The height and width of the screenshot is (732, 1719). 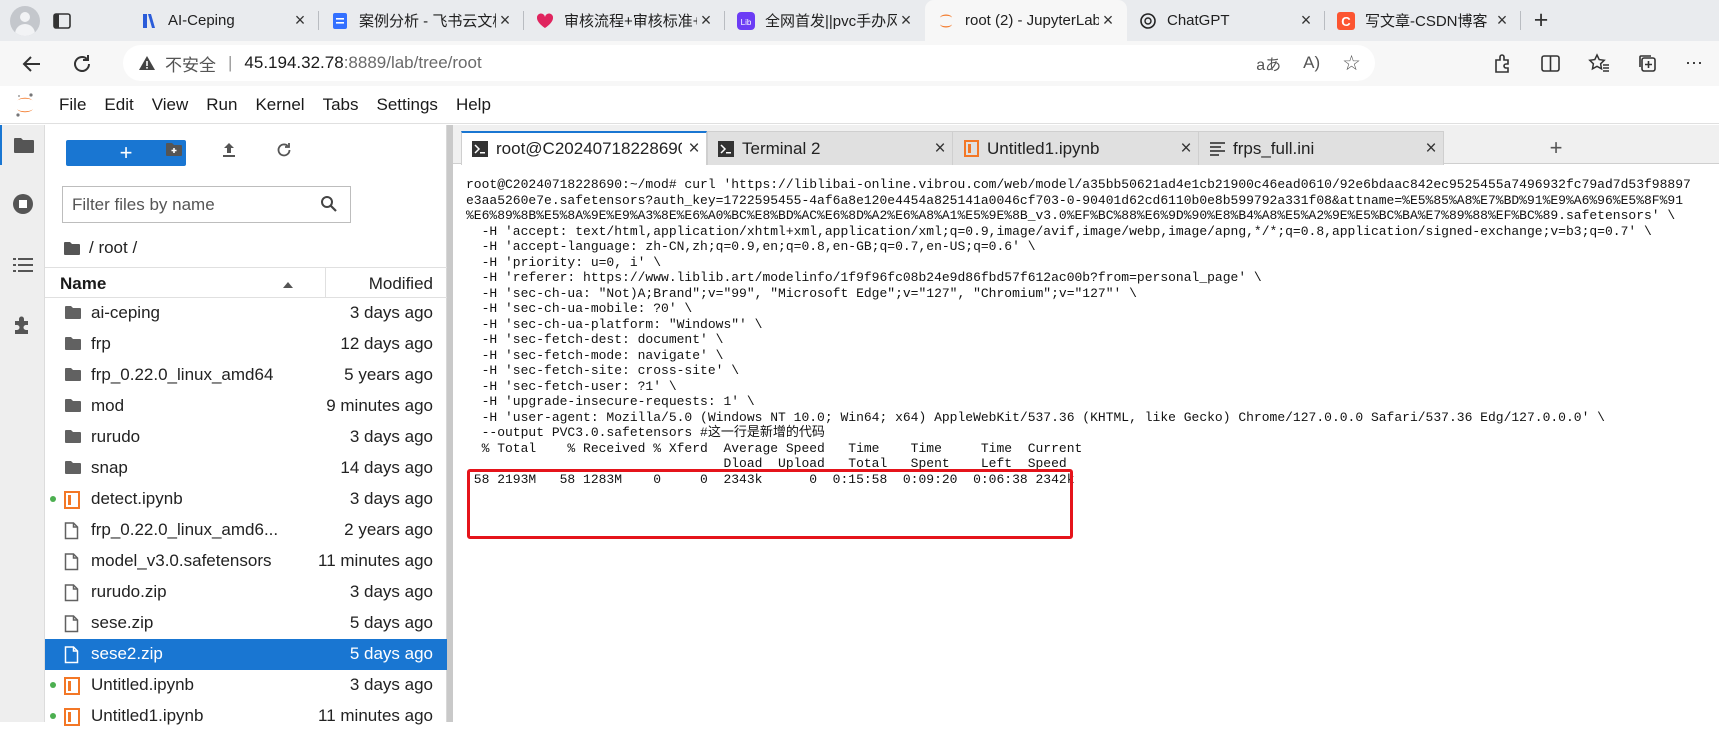 I want to click on refresh-icon, so click(x=82, y=64).